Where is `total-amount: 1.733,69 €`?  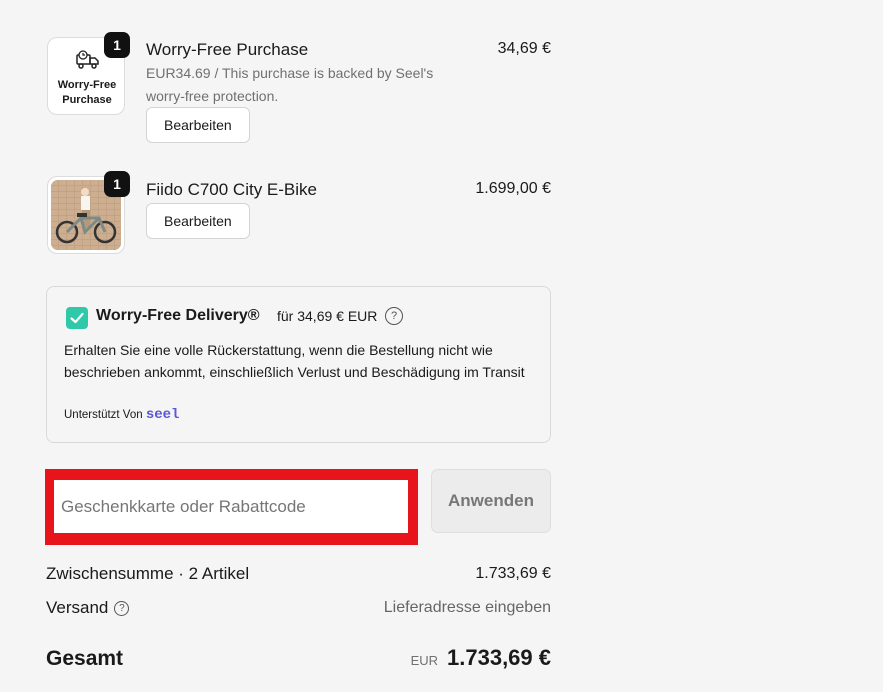
total-amount: 1.733,69 € is located at coordinates (499, 657).